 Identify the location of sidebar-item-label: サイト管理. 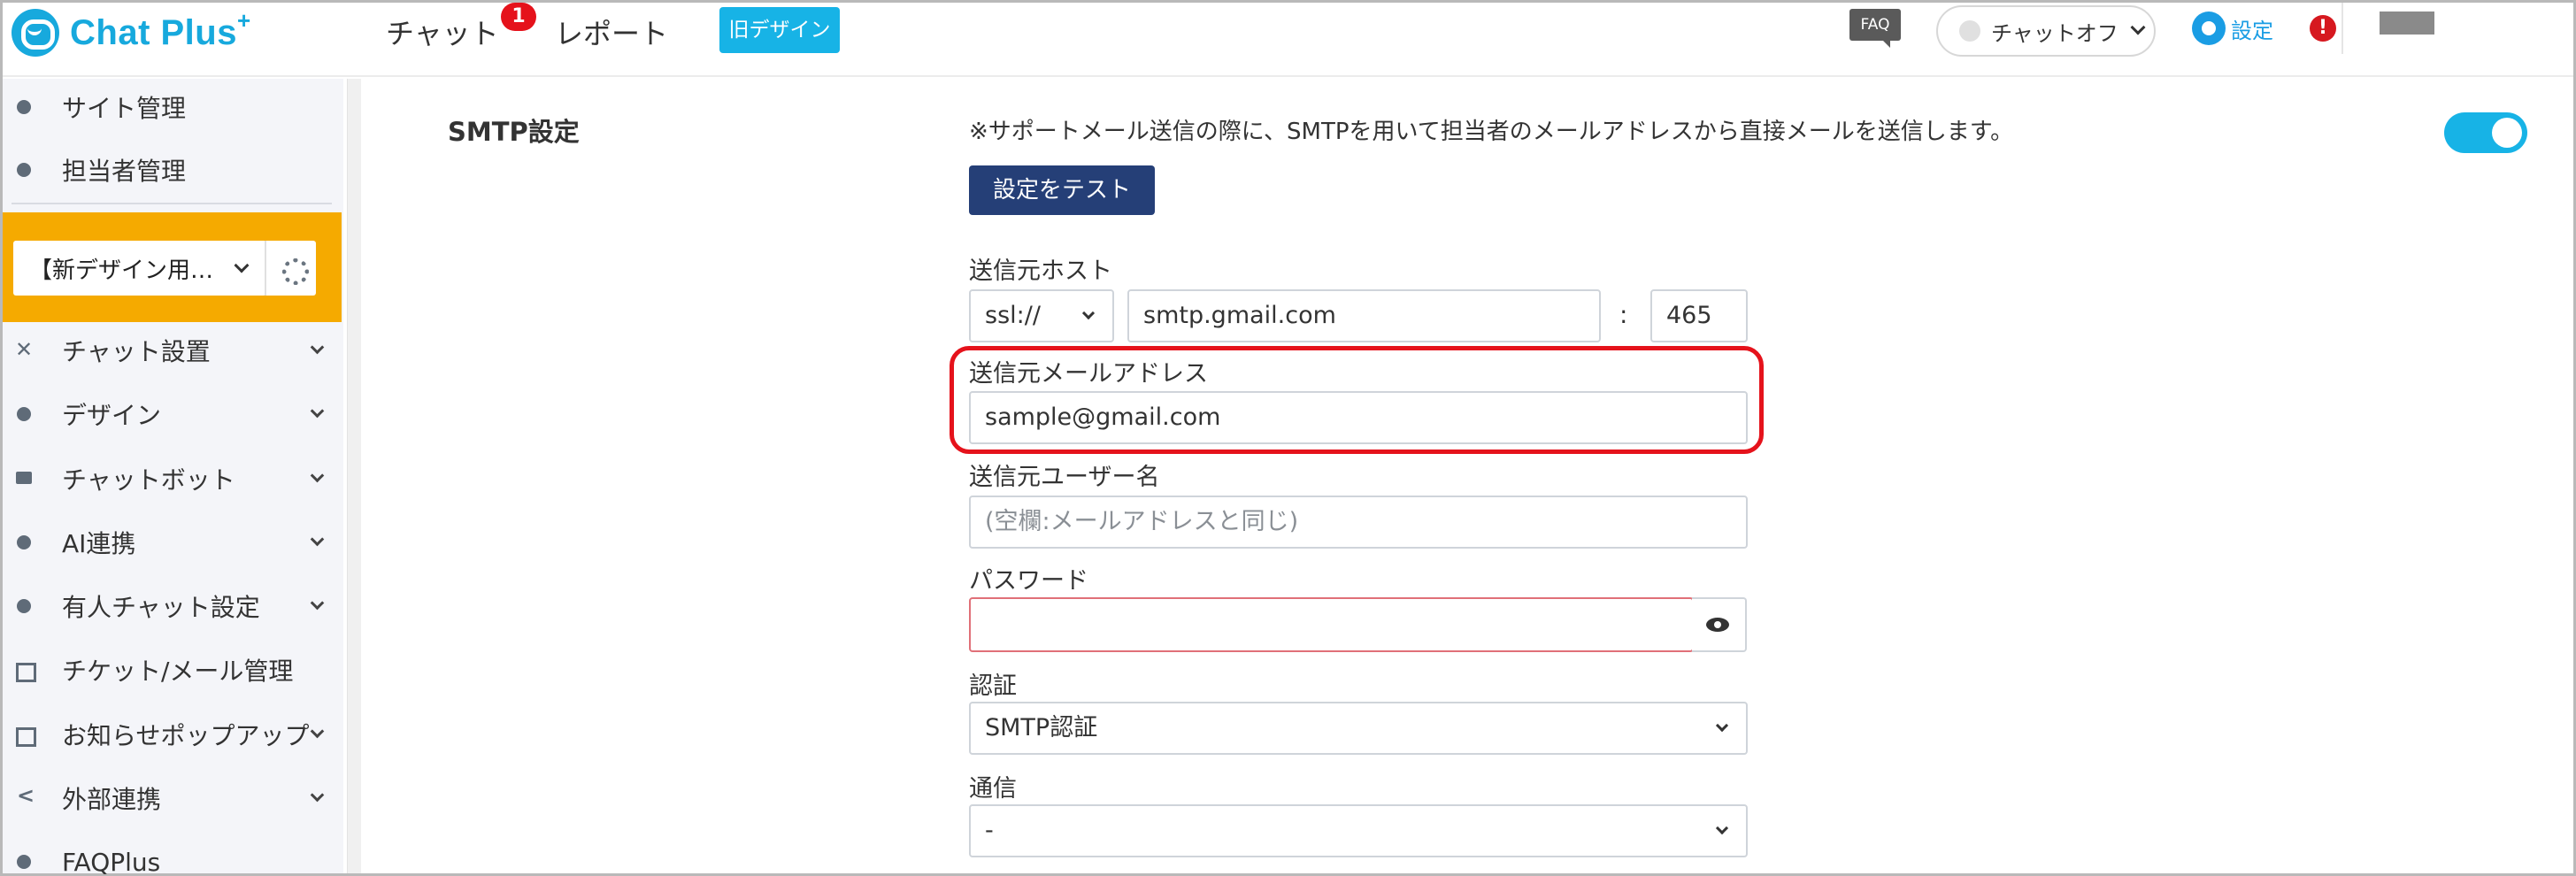
(124, 109).